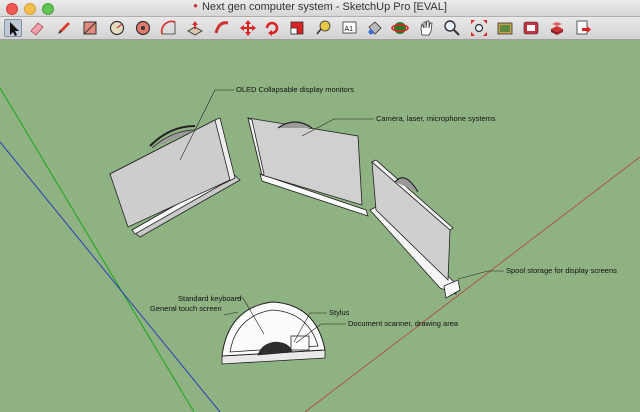 This screenshot has height=412, width=640. What do you see at coordinates (248, 28) in the screenshot?
I see `move-tool-icon` at bounding box center [248, 28].